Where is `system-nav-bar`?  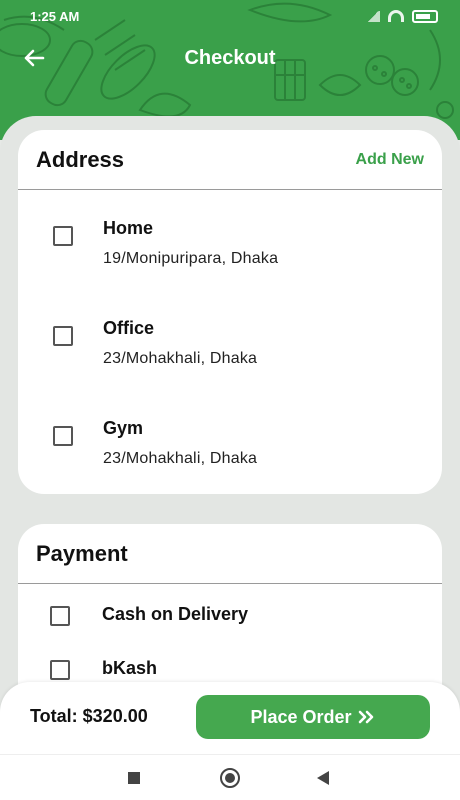
system-nav-bar is located at coordinates (230, 777).